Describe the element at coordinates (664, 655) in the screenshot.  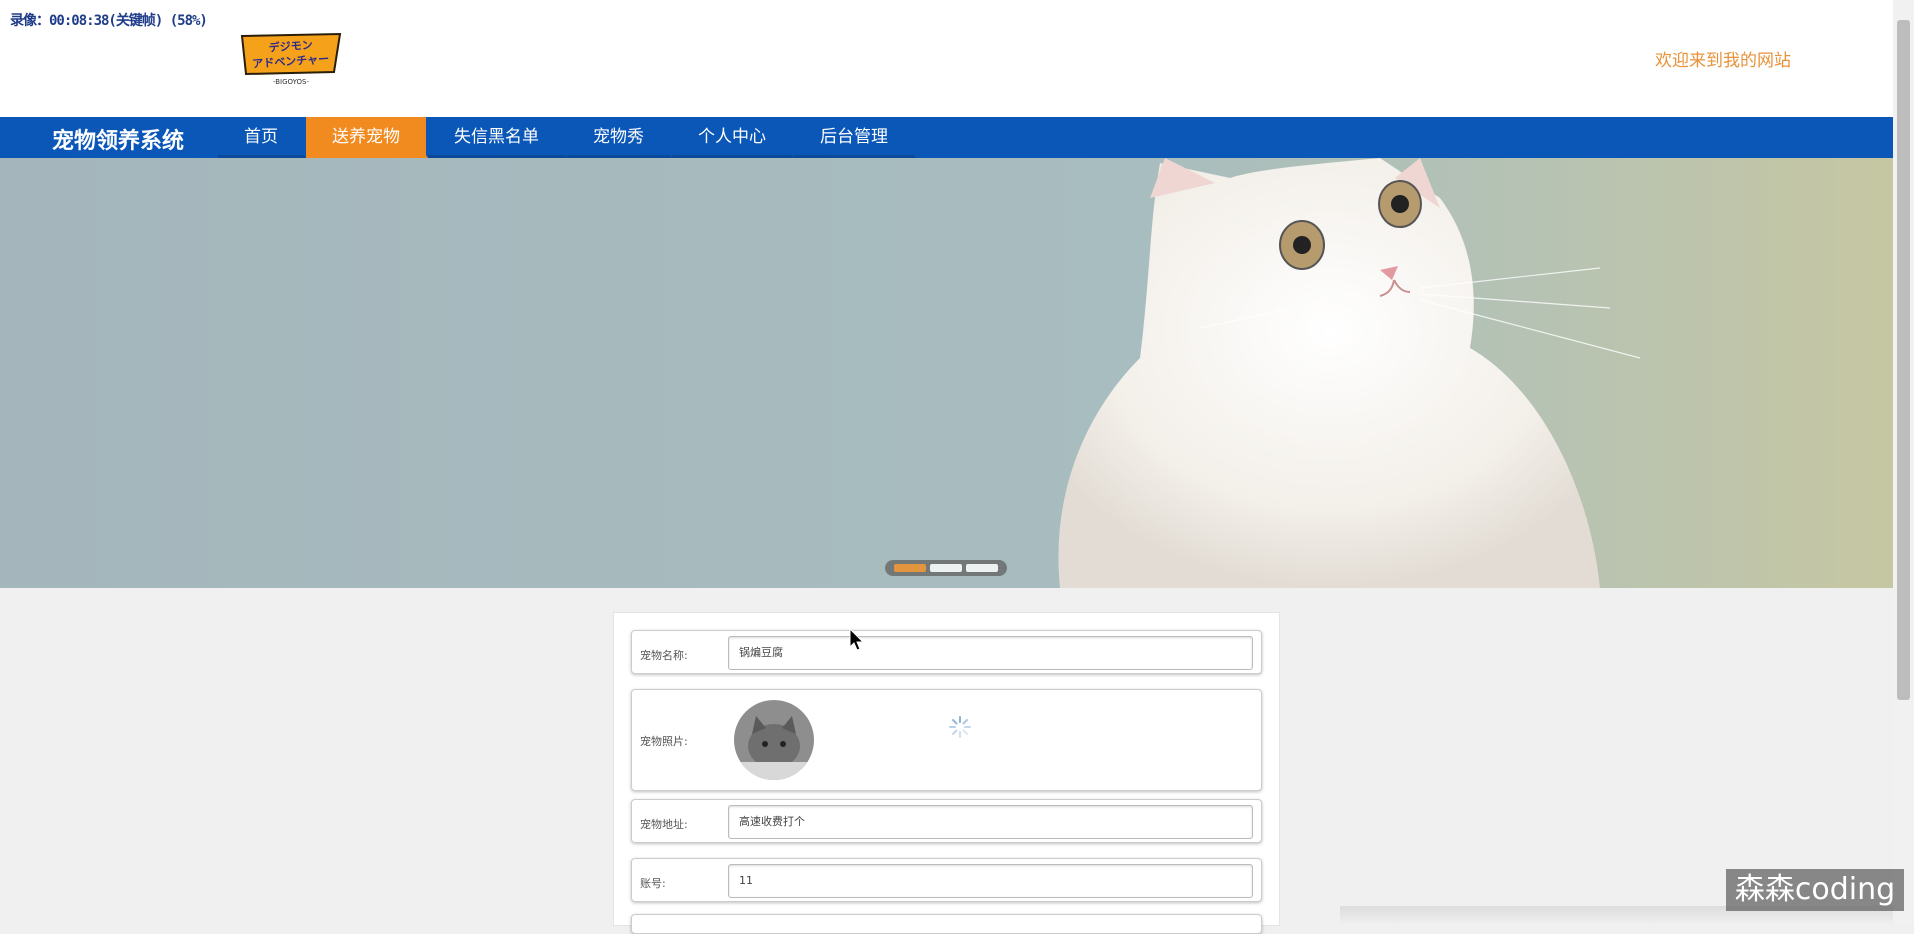
I see `pet-name-label: 宠物名称:` at that location.